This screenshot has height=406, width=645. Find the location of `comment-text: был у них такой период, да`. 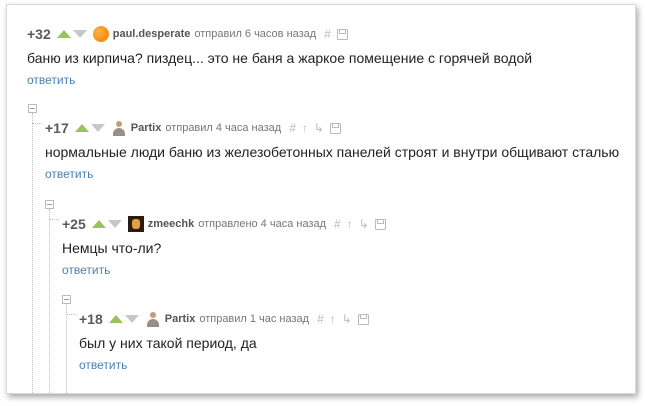

comment-text: был у них такой период, да is located at coordinates (168, 343).